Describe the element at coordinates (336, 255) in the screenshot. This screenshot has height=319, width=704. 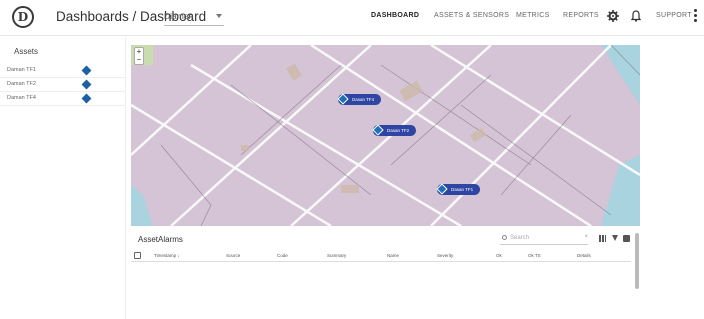
I see `column-summary: Summary` at that location.